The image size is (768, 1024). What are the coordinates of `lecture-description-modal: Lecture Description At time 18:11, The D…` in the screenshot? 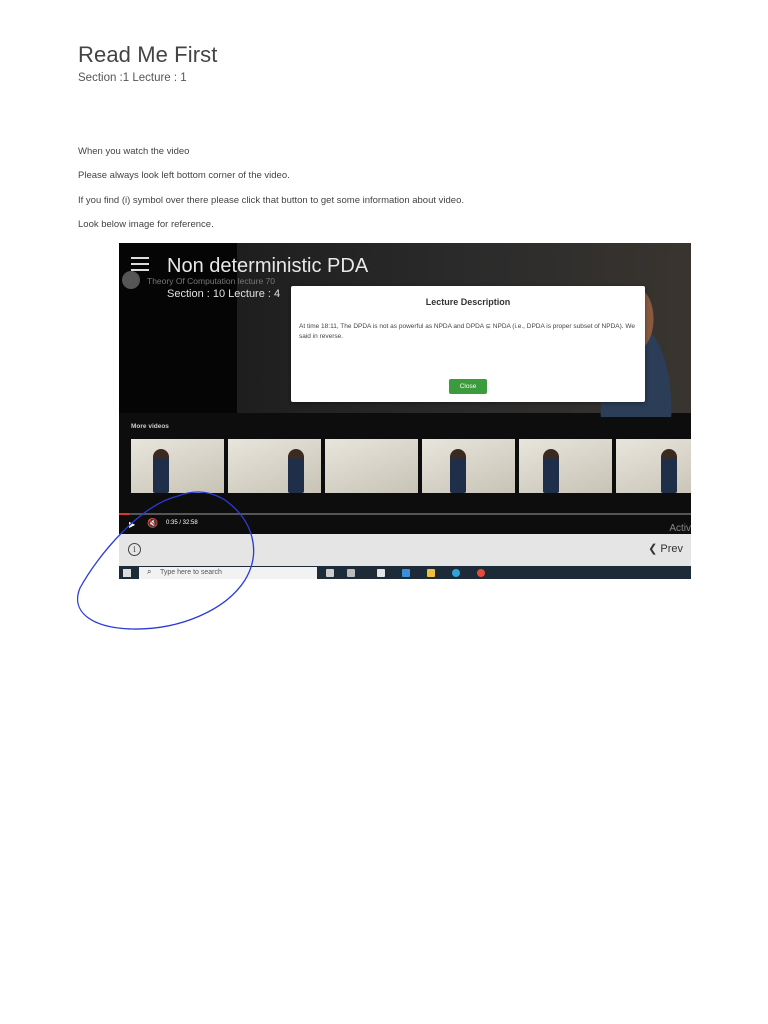 It's located at (468, 344).